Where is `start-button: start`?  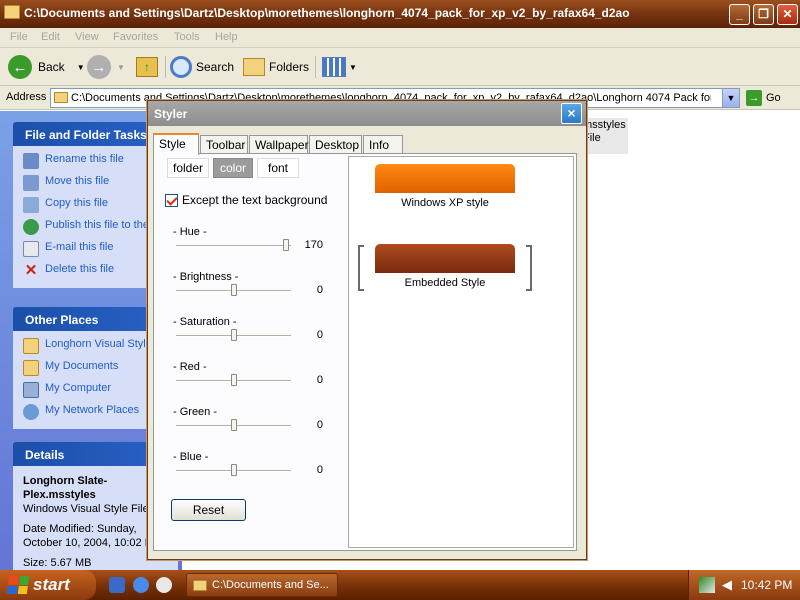
start-button: start is located at coordinates (48, 585).